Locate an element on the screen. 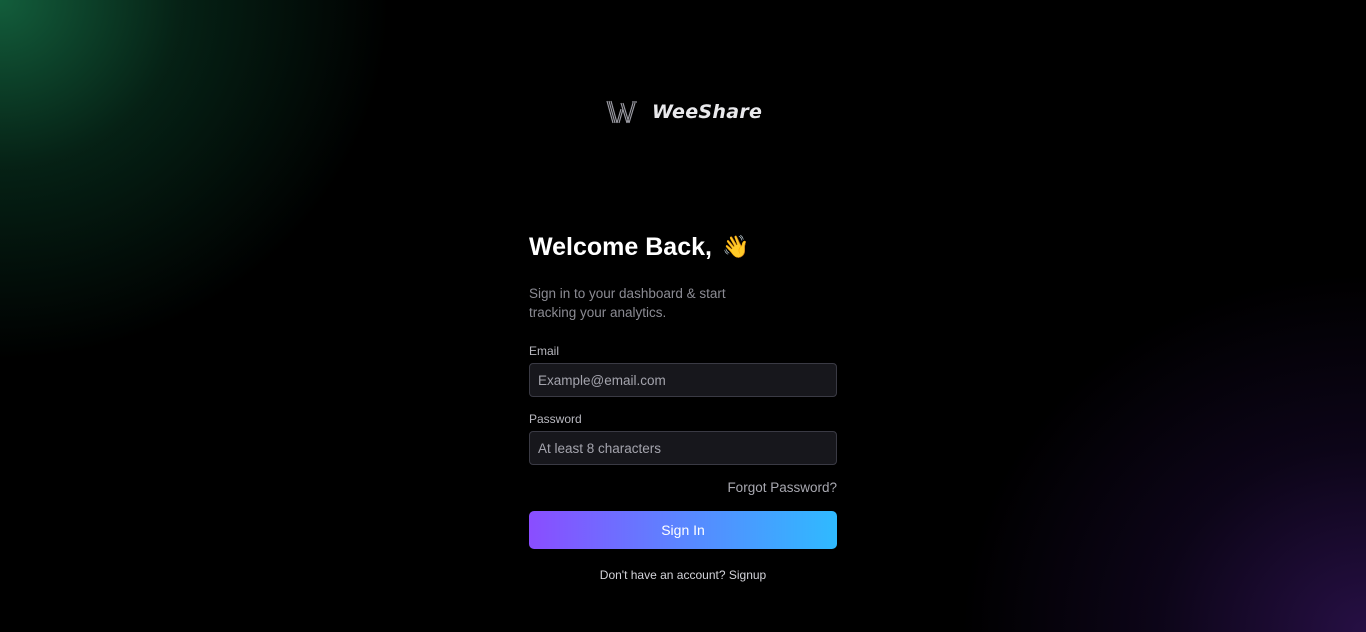 The height and width of the screenshot is (632, 1366). no-account-text: Don't have an account? is located at coordinates (662, 575).